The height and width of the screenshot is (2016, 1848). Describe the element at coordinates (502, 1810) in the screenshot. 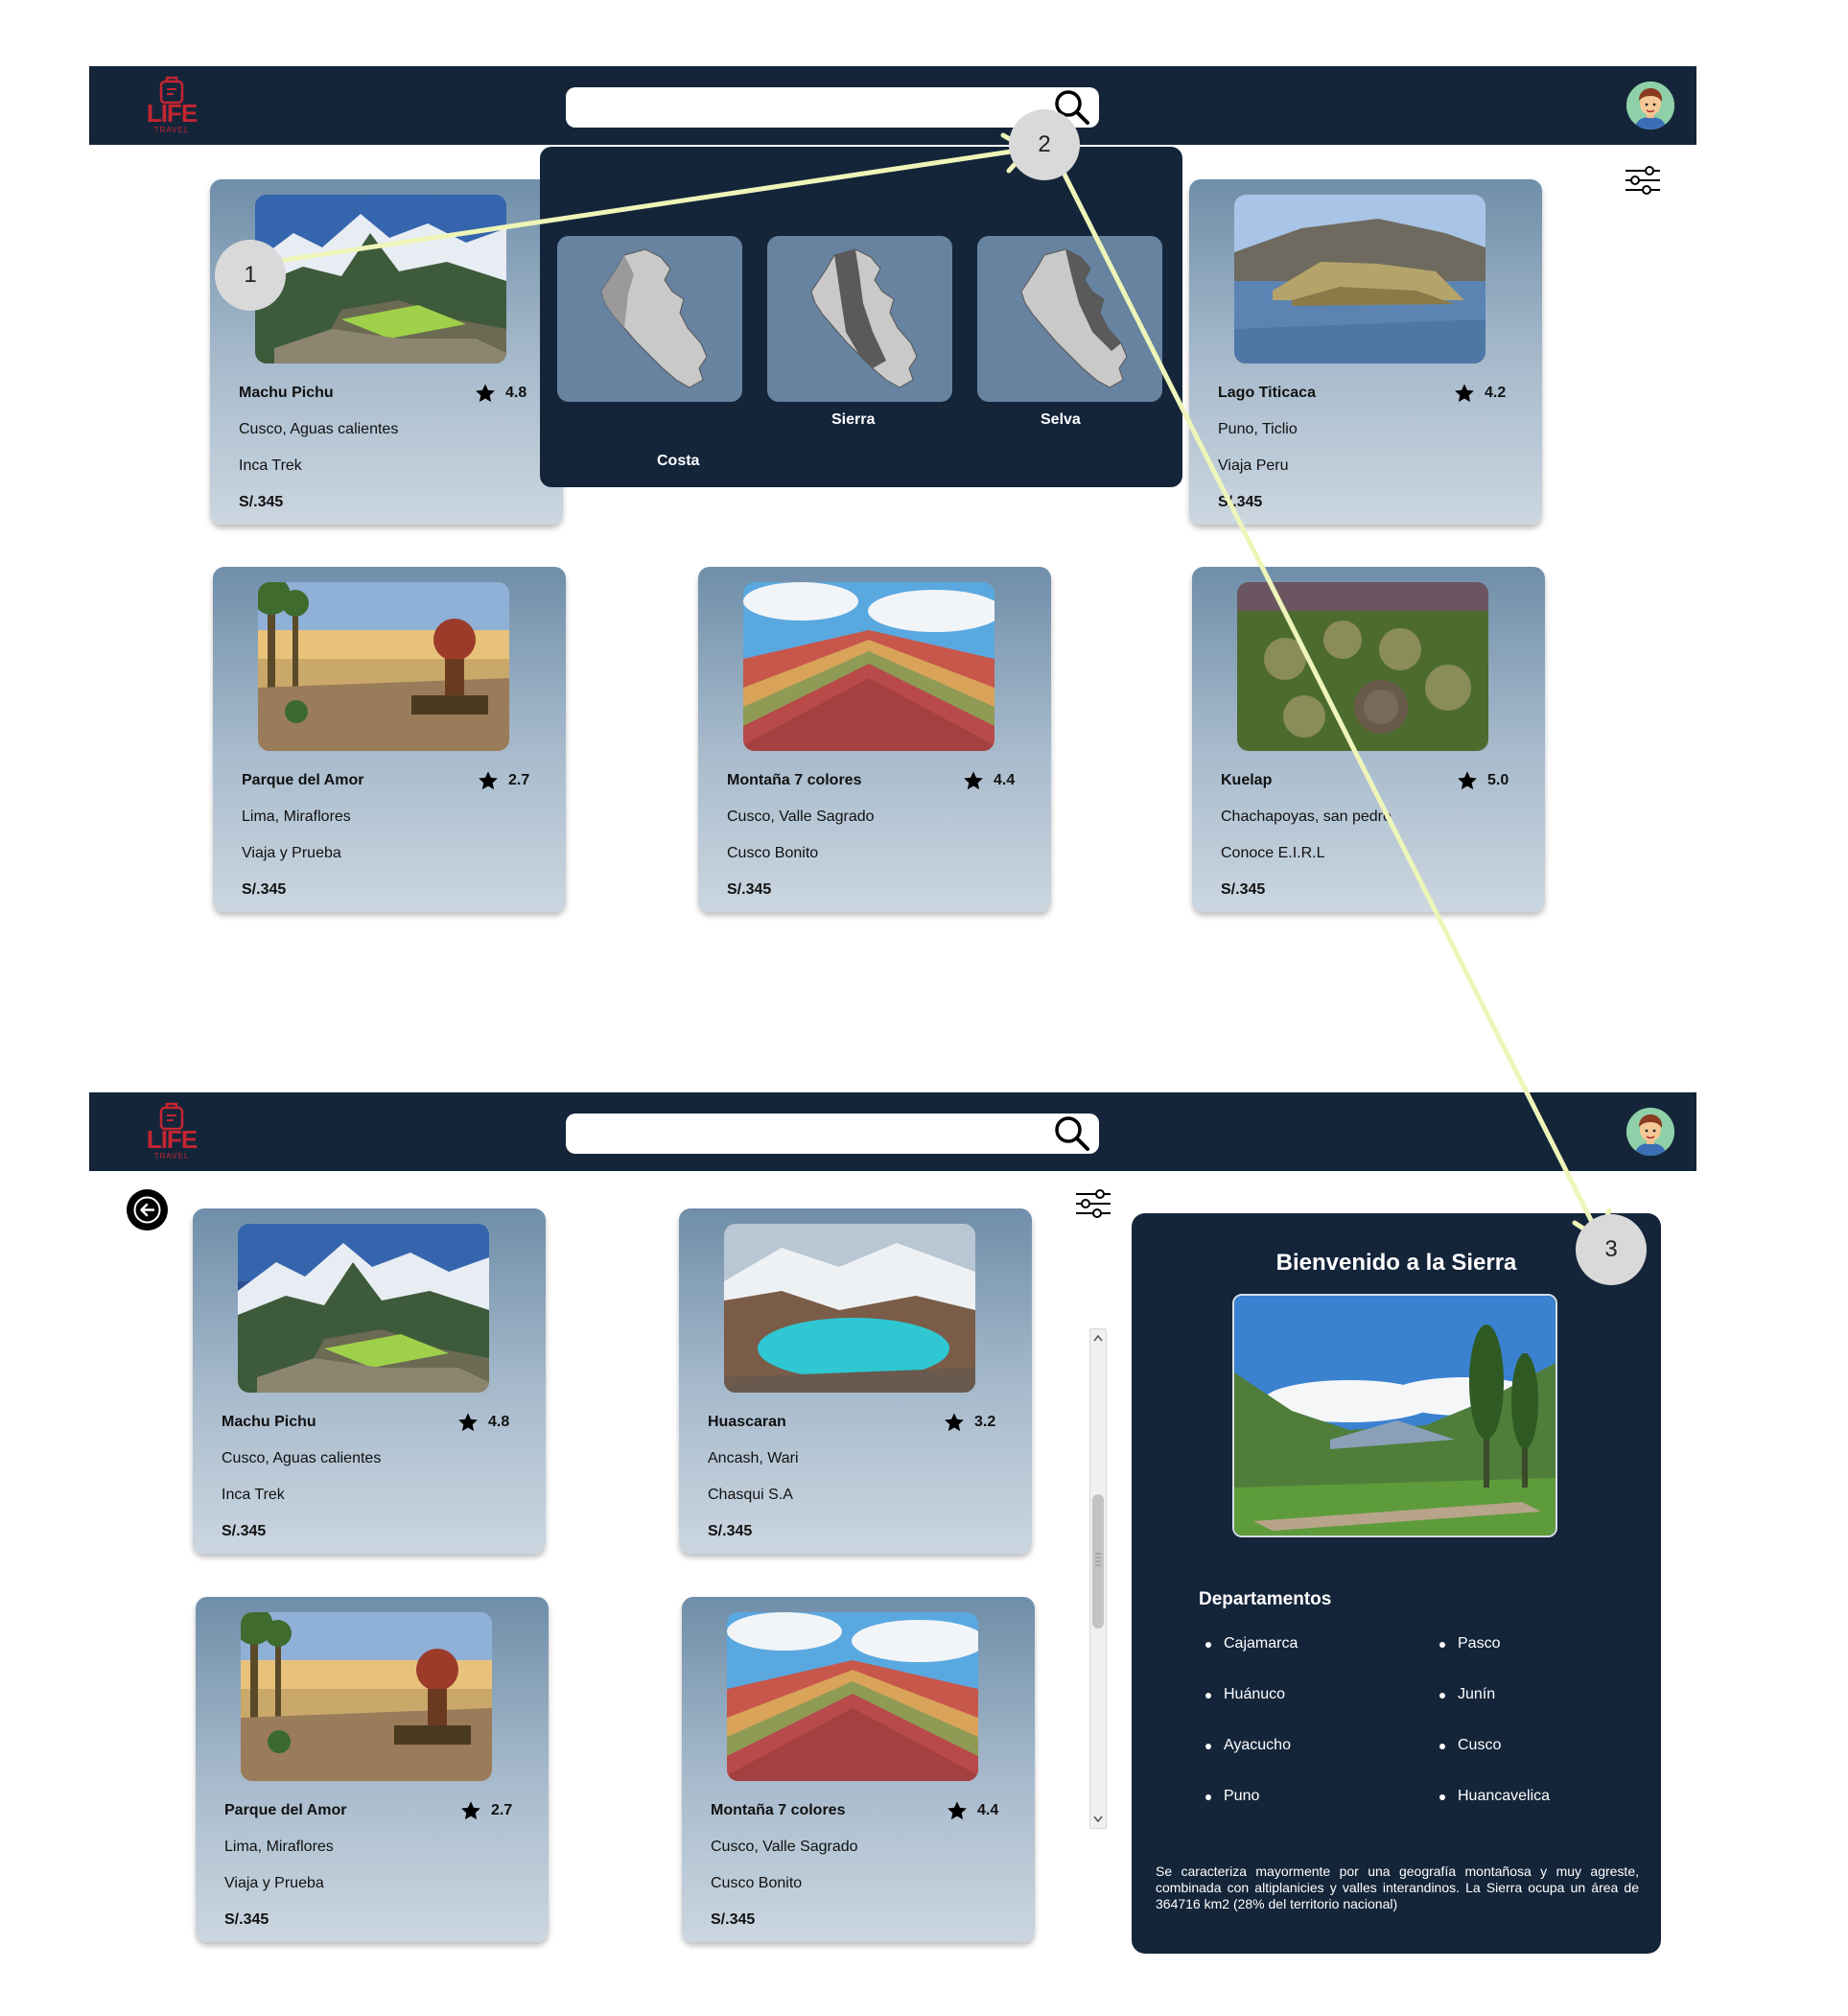

I see `destination-rating: 2.7` at that location.